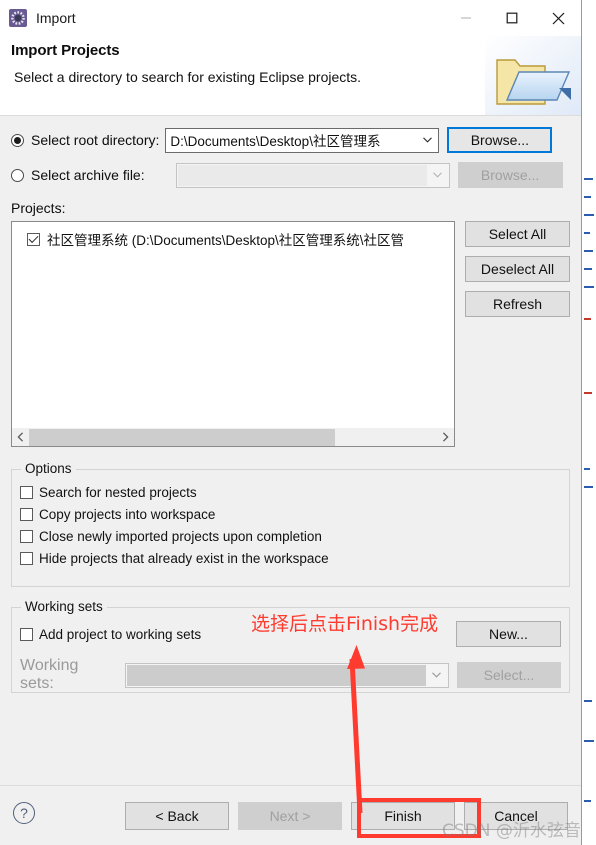 The image size is (596, 845). I want to click on working-sets-combo, so click(286, 675).